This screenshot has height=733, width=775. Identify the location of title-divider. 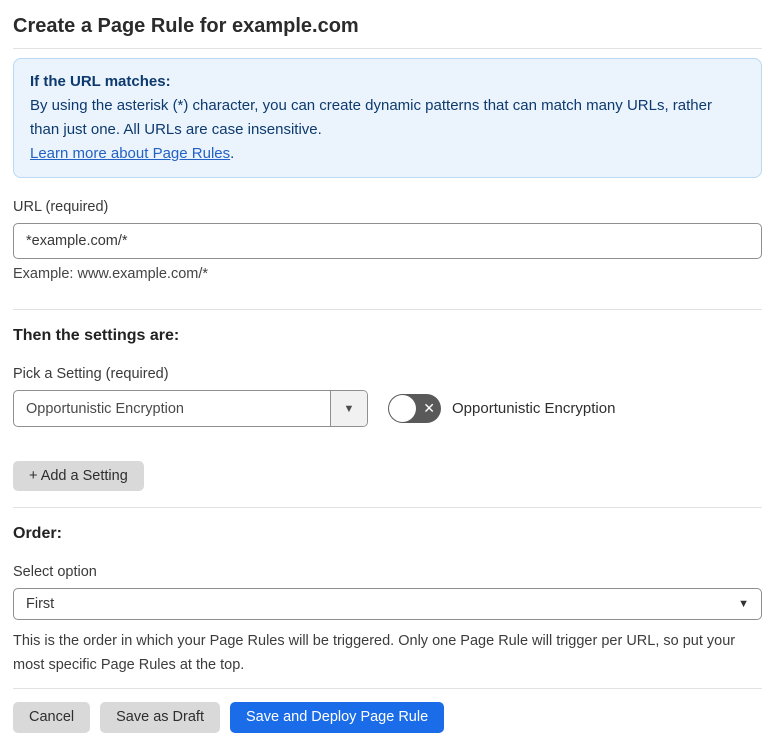
(387, 48).